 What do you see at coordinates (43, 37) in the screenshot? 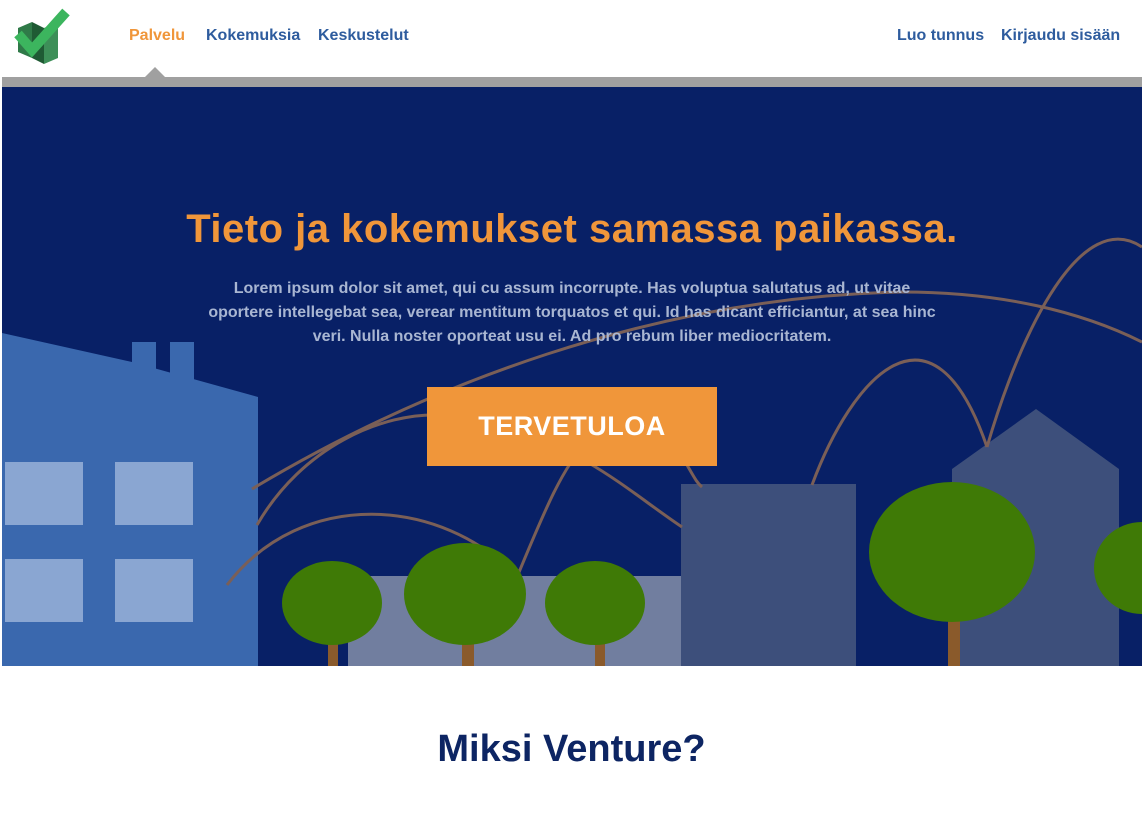
I see `logo-icon` at bounding box center [43, 37].